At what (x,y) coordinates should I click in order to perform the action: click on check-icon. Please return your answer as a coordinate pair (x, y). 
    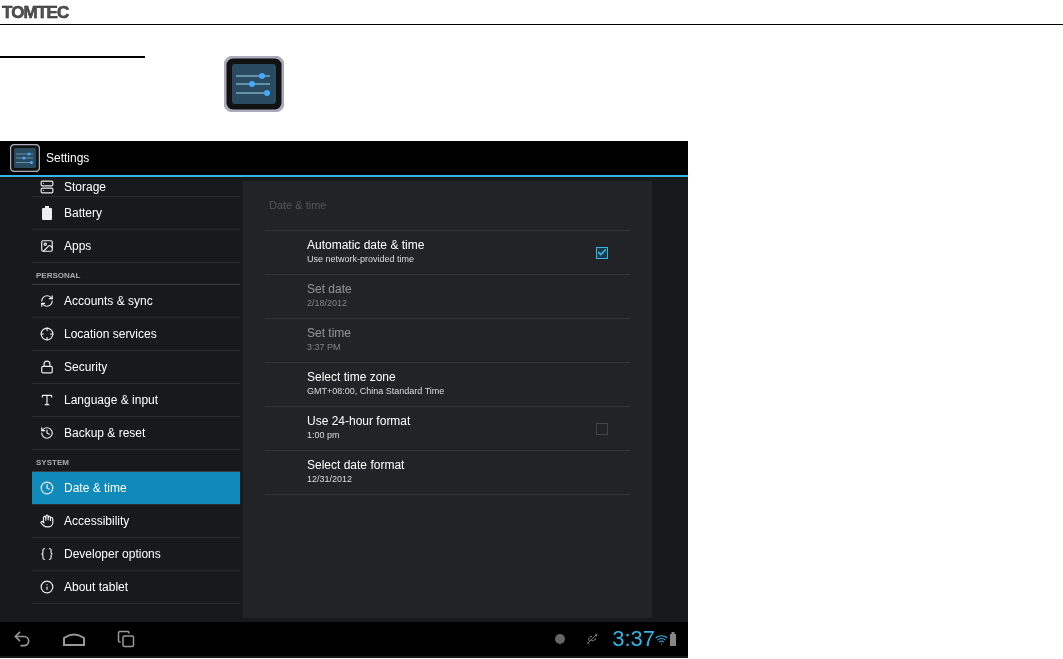
    Looking at the image, I should click on (602, 252).